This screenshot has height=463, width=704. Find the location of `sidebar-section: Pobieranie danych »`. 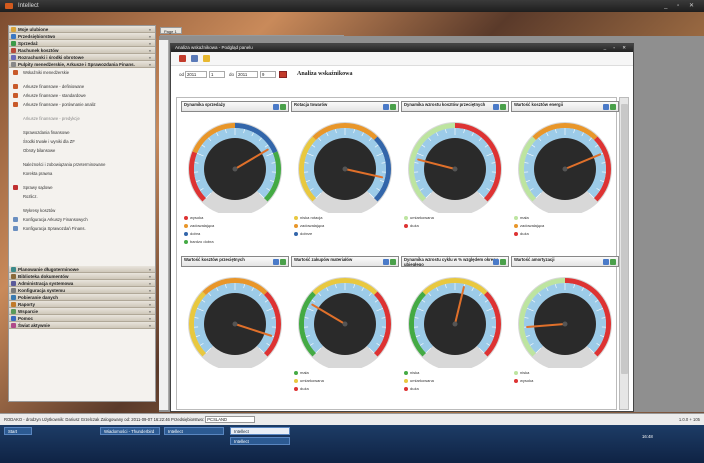

sidebar-section: Pobieranie danych » is located at coordinates (82, 297).